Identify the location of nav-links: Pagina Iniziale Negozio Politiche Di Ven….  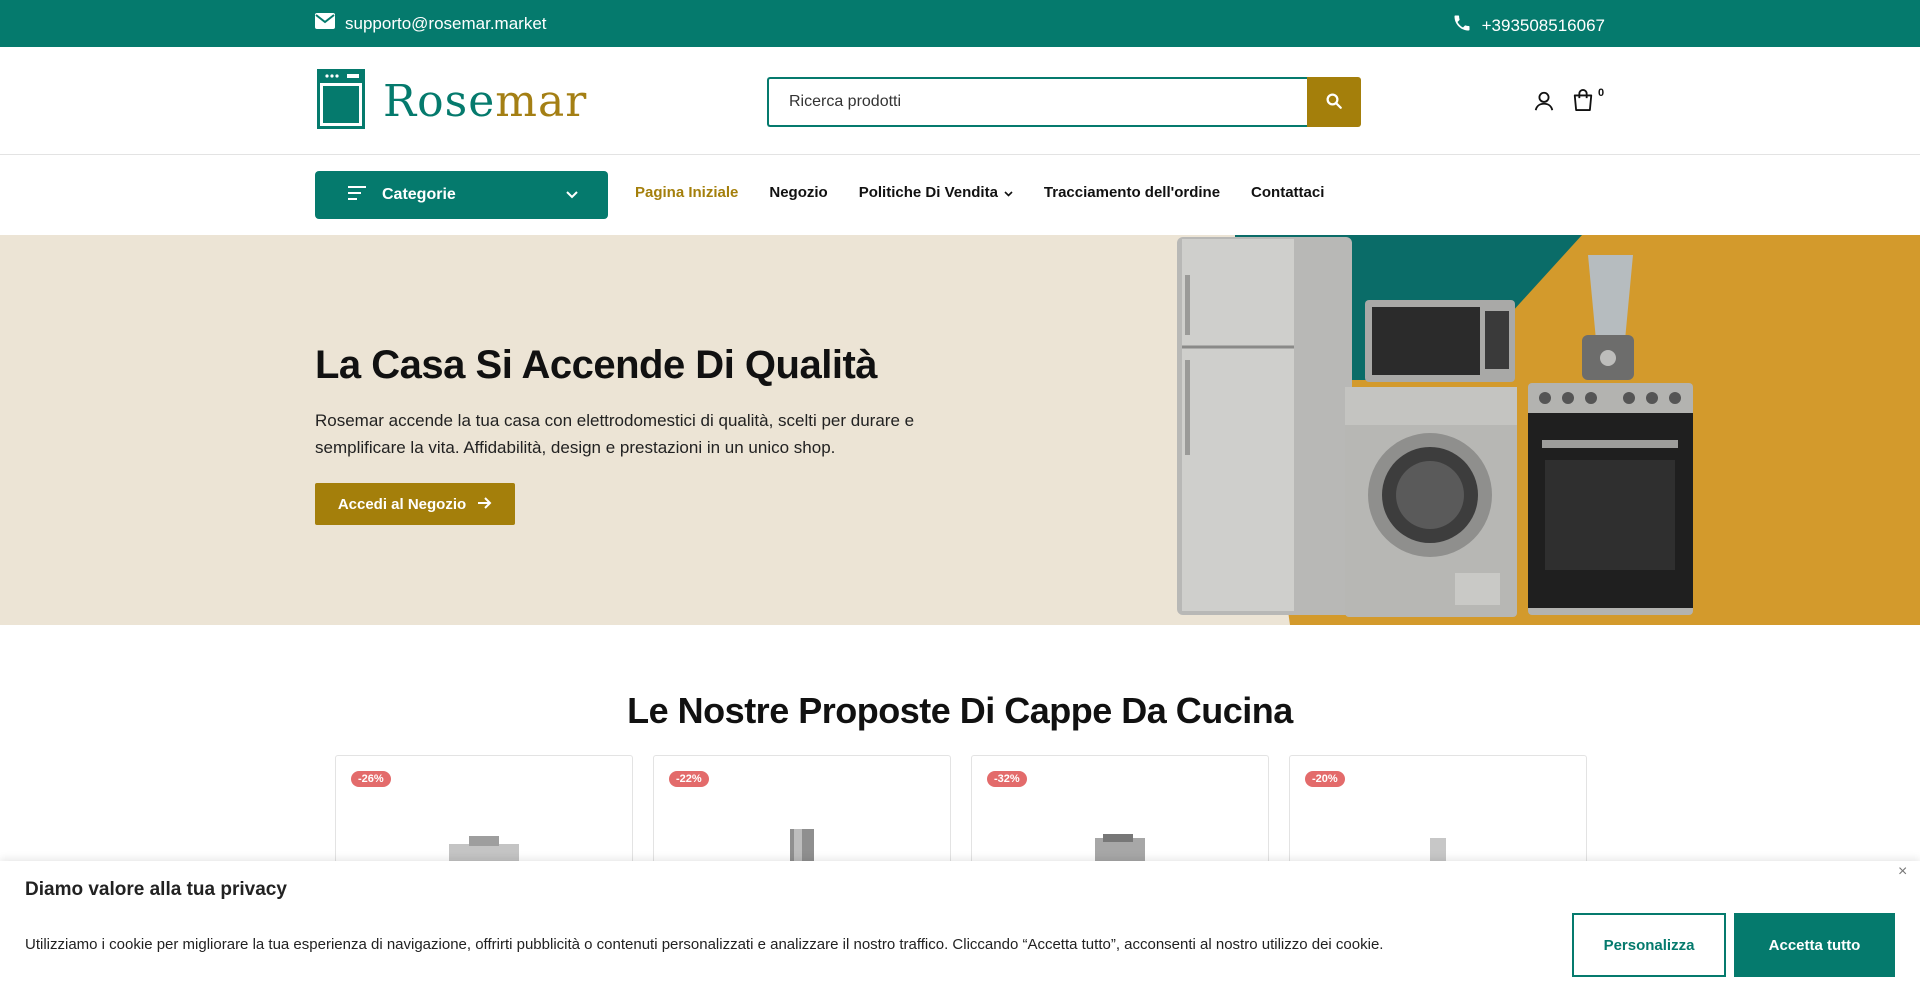
(979, 192).